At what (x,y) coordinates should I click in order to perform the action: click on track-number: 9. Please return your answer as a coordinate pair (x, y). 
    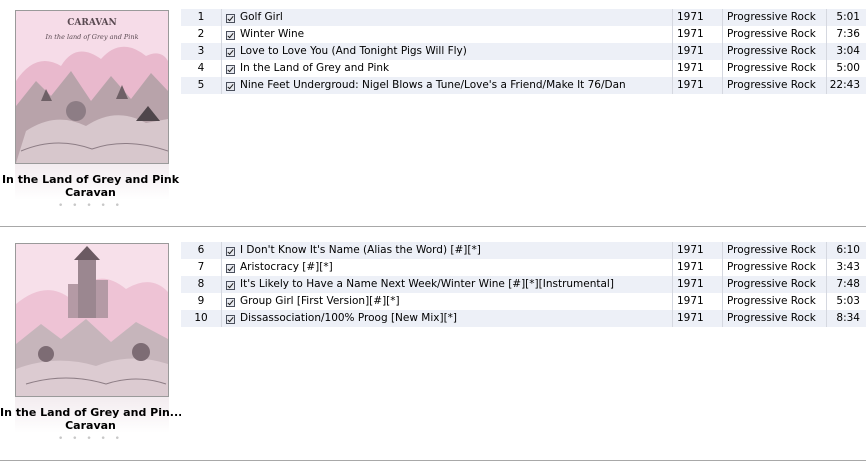
    Looking at the image, I should click on (201, 301).